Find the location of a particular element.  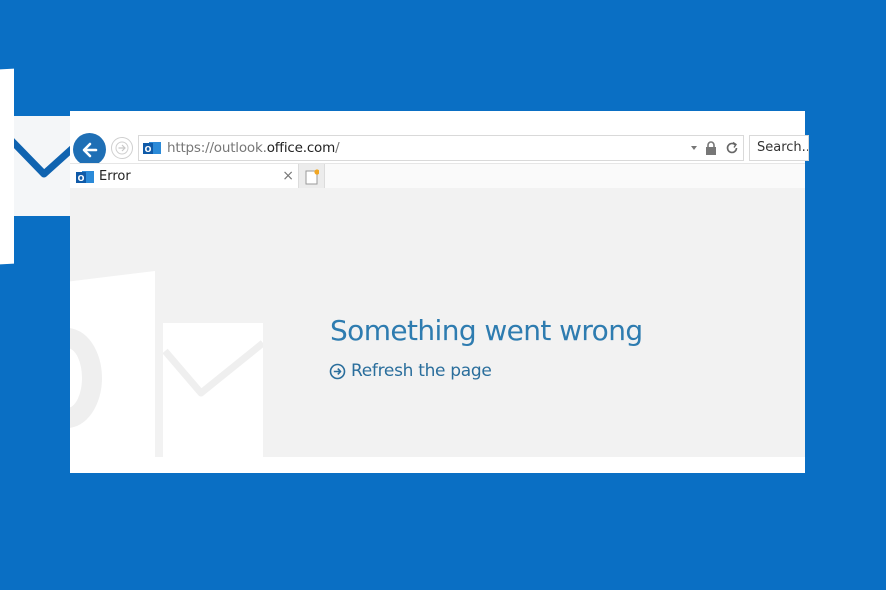

refresh-icon is located at coordinates (732, 148).